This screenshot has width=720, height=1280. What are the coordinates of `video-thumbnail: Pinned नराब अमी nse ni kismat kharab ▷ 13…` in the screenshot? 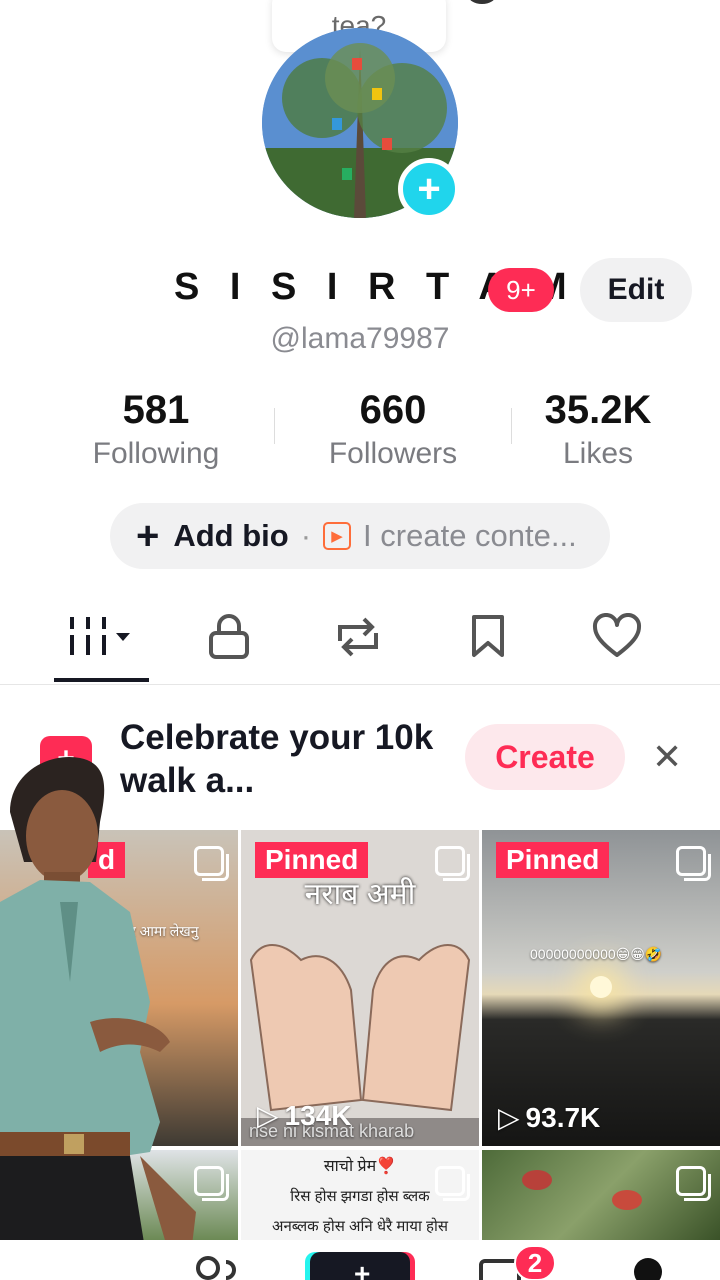 It's located at (360, 988).